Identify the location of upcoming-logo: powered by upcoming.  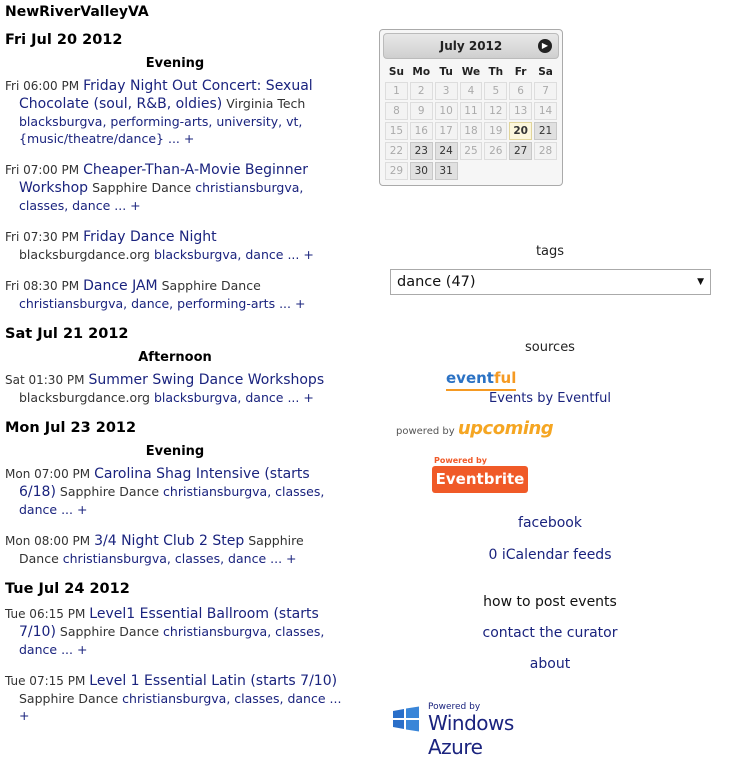
(478, 429).